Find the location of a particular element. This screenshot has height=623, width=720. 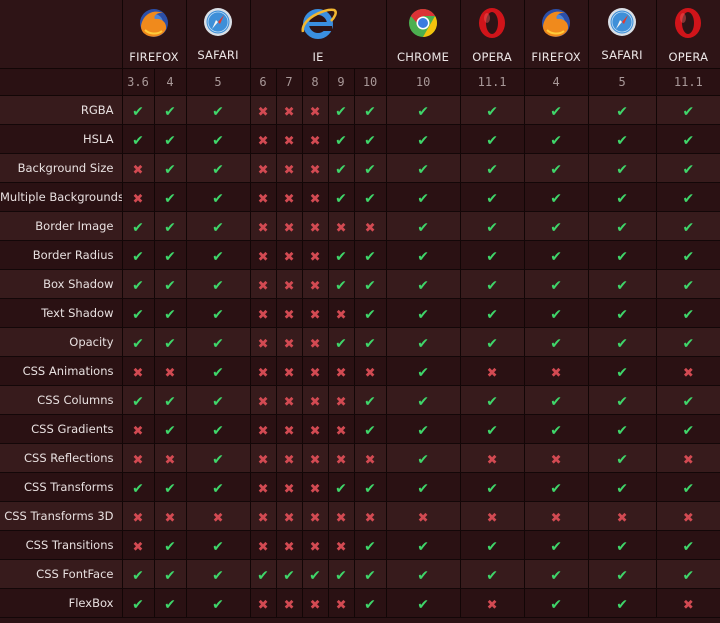

browser-header-chrome: CHROME is located at coordinates (423, 34).